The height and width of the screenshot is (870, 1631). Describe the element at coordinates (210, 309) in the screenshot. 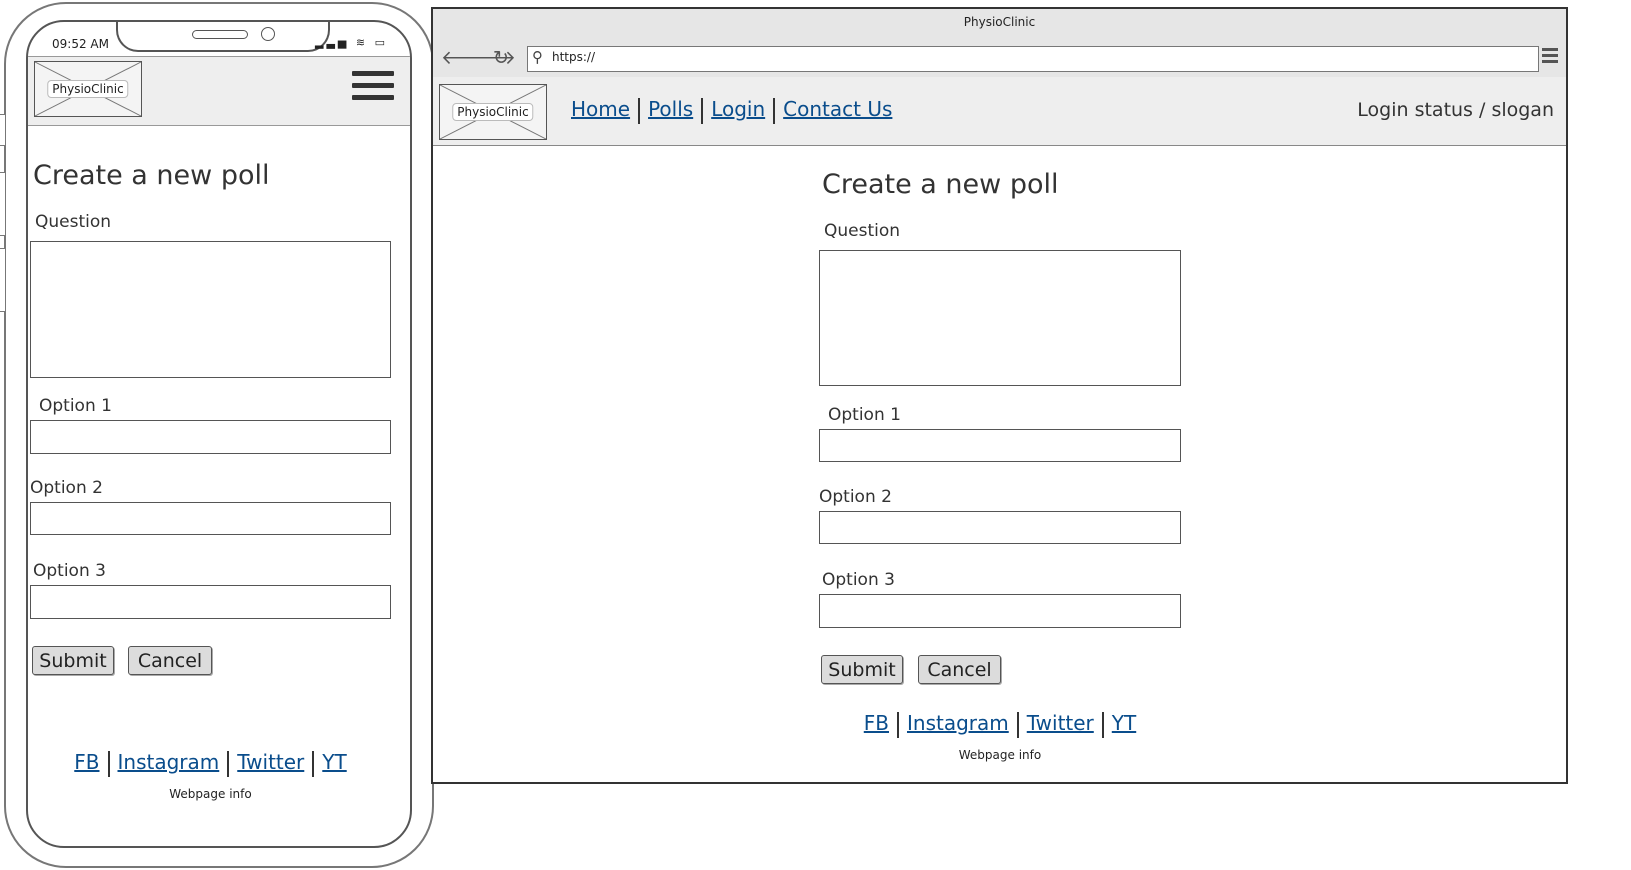

I see `mobile-question-textarea` at that location.